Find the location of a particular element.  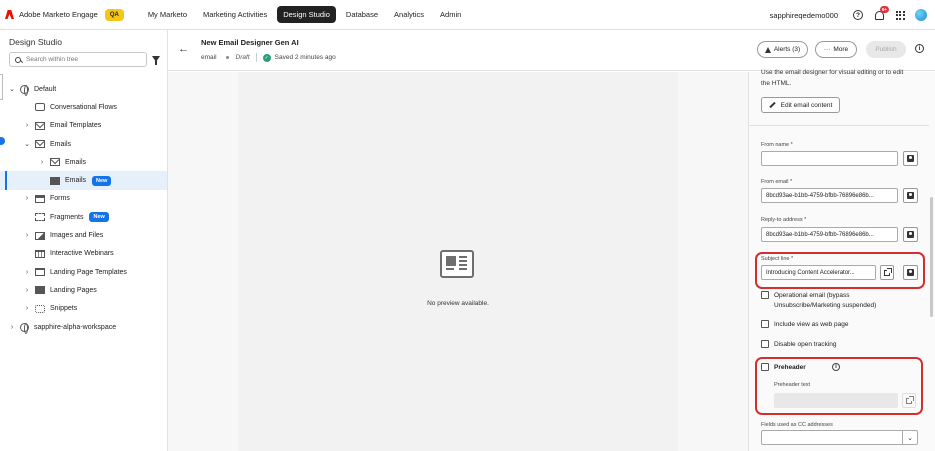

nav-my-marketo: My Marketo is located at coordinates (167, 14).